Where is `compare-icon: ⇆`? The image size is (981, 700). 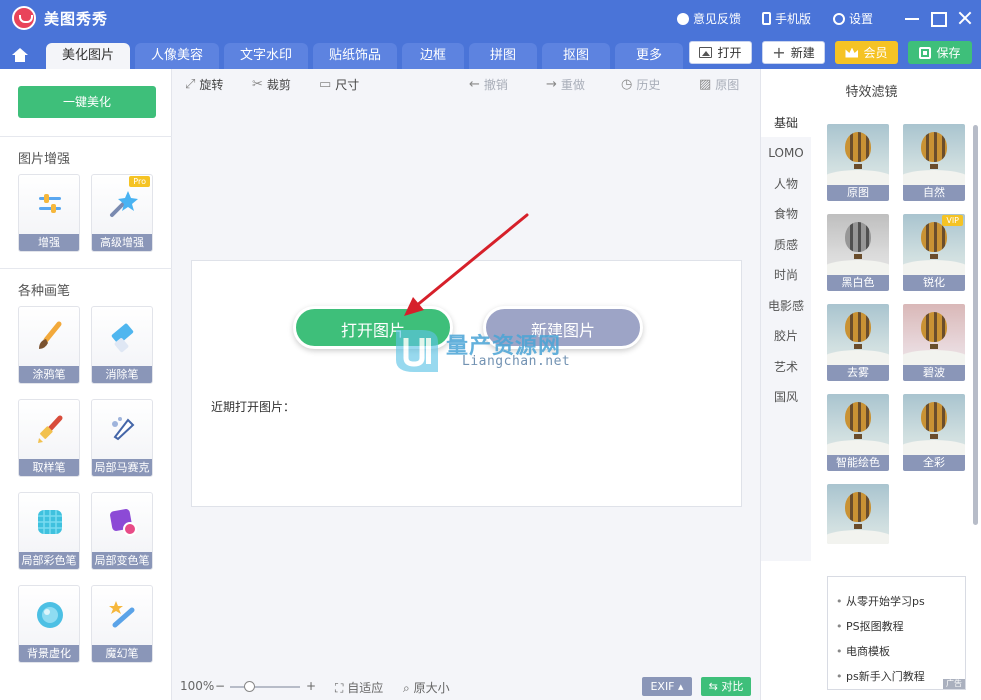
compare-icon: ⇆ is located at coordinates (713, 686).